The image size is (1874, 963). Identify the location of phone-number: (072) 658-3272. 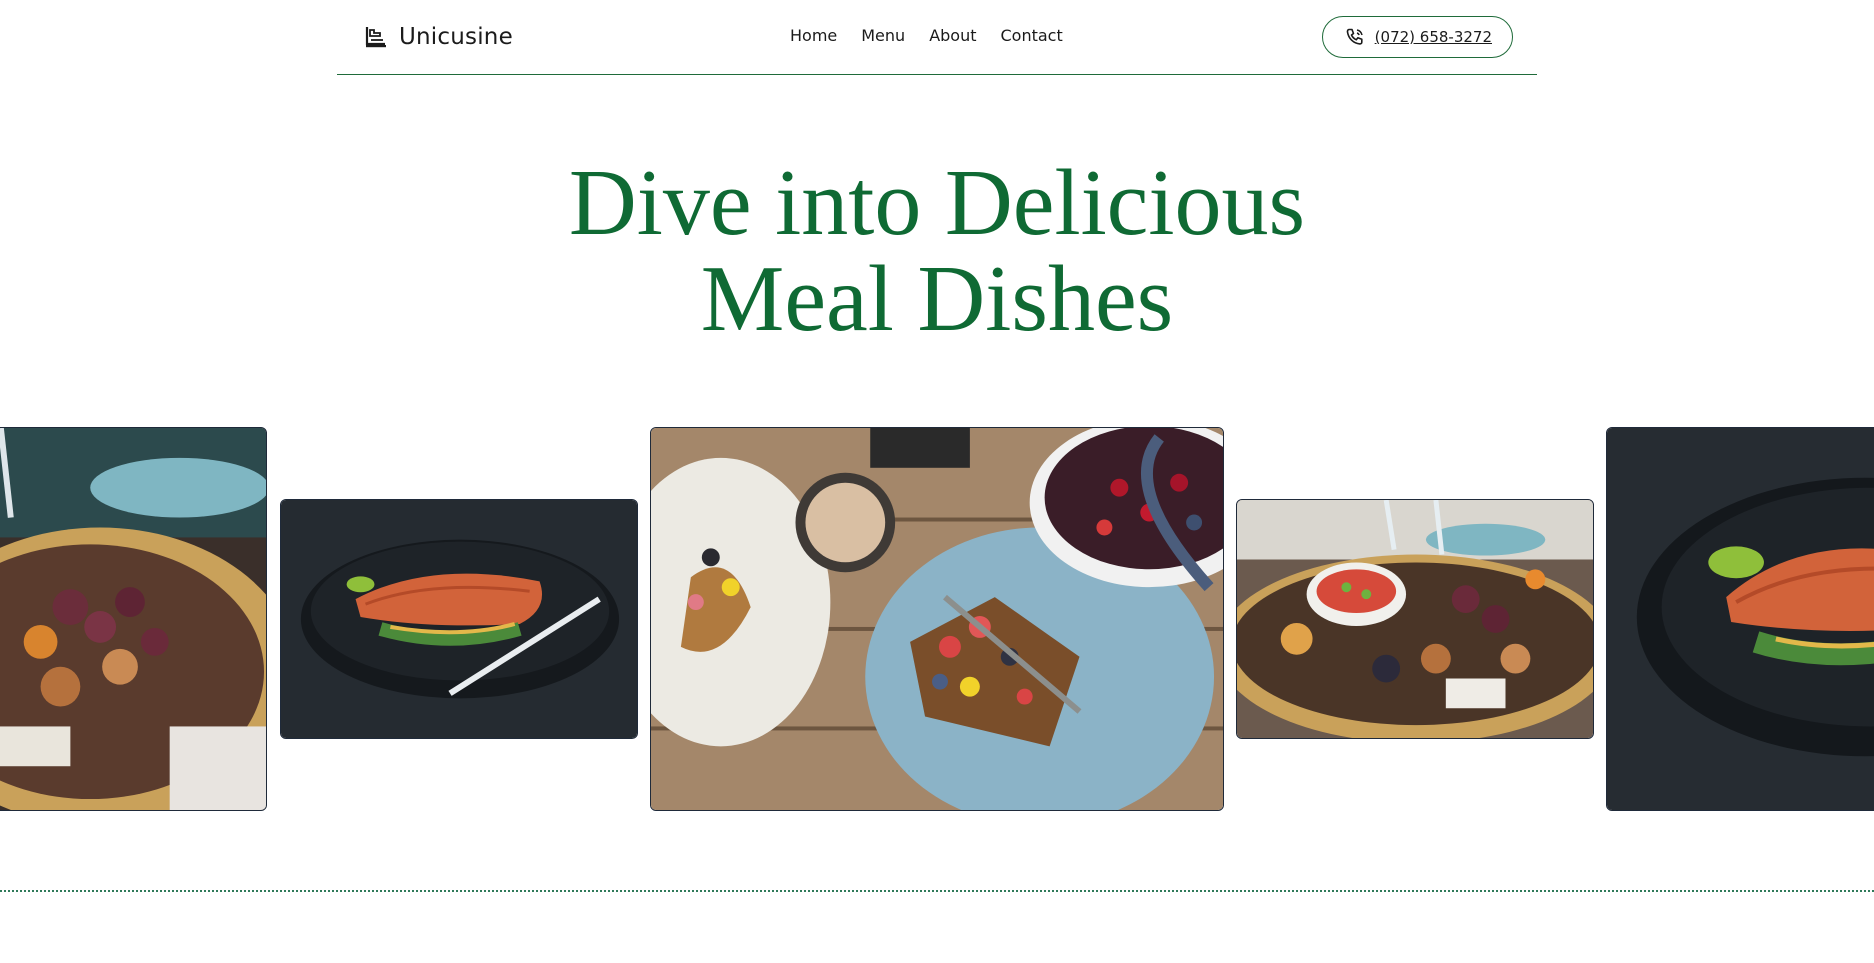
(1433, 37).